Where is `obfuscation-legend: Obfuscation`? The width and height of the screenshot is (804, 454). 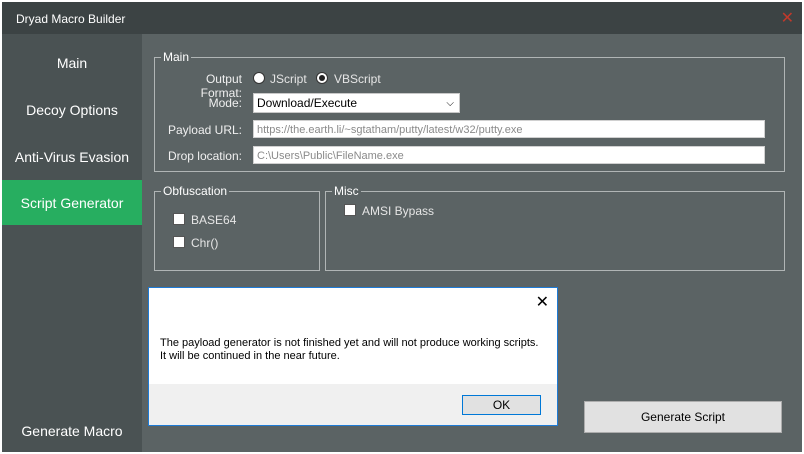
obfuscation-legend: Obfuscation is located at coordinates (195, 191).